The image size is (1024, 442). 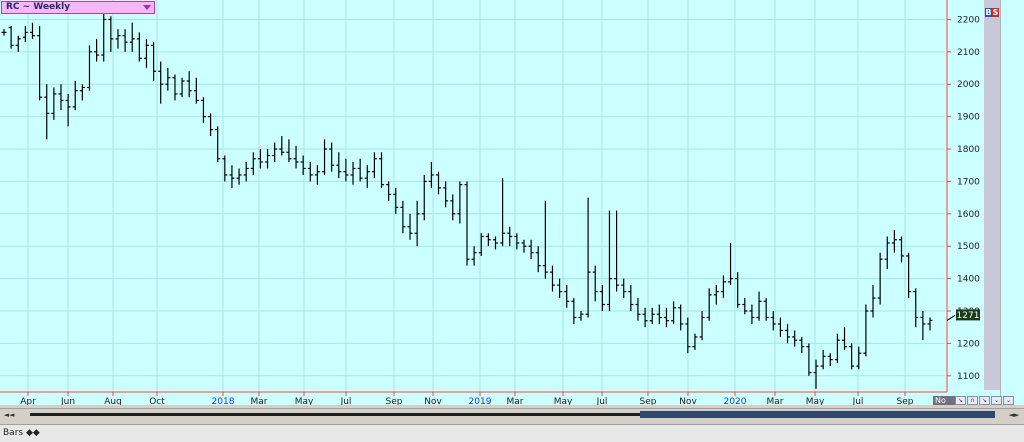 What do you see at coordinates (259, 401) in the screenshot?
I see `x-tick-label: Mar` at bounding box center [259, 401].